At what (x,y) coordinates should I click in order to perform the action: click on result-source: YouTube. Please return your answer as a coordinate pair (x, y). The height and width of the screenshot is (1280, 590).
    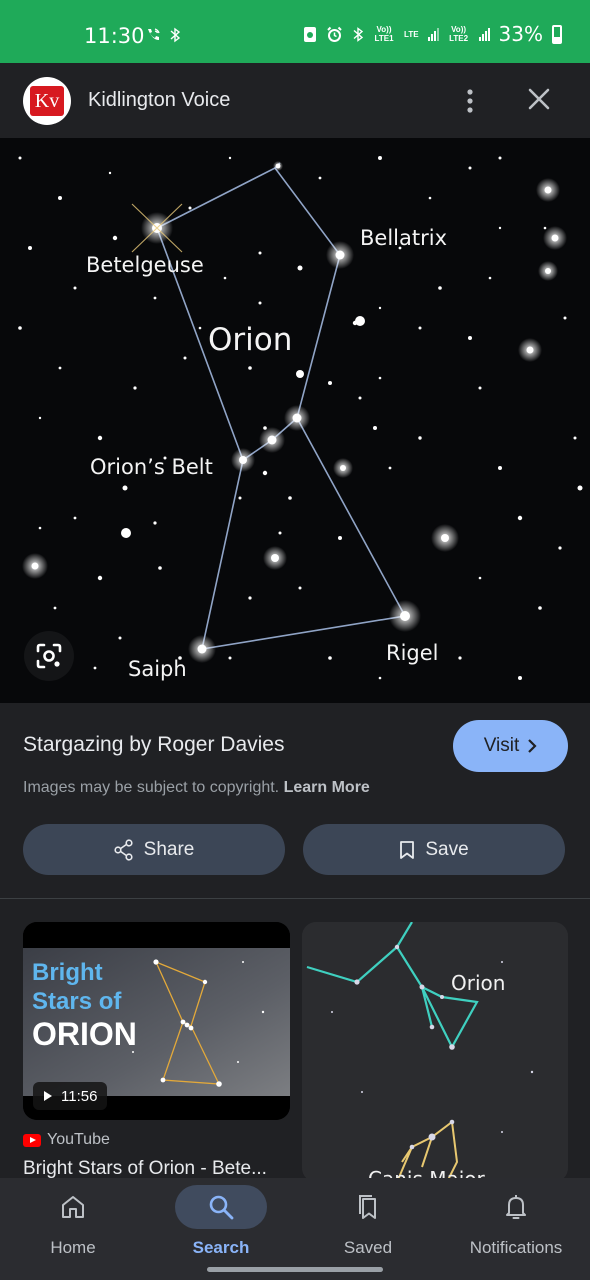
    Looking at the image, I should click on (66, 1140).